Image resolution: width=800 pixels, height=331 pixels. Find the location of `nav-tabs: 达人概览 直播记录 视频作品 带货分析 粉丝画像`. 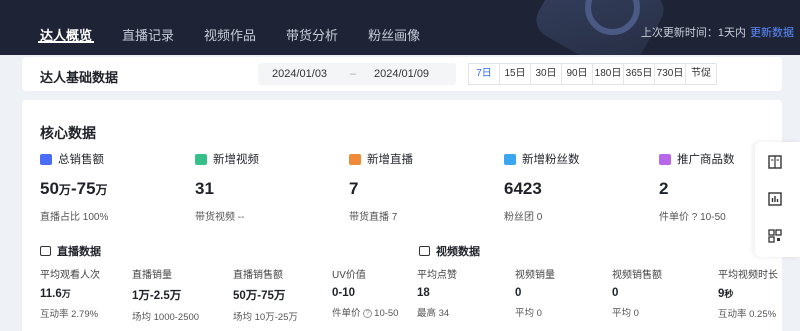

nav-tabs: 达人概览 直播记录 视频作品 带货分析 粉丝画像 is located at coordinates (230, 27).